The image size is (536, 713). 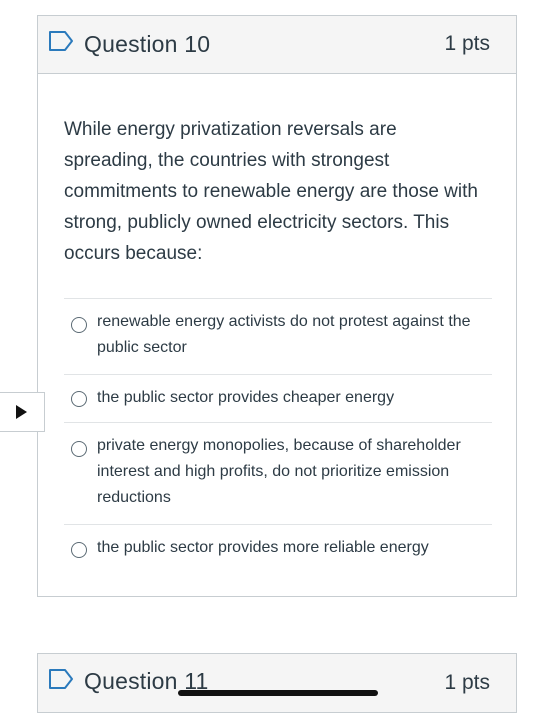 What do you see at coordinates (467, 682) in the screenshot?
I see `next-question-points: 1 pts` at bounding box center [467, 682].